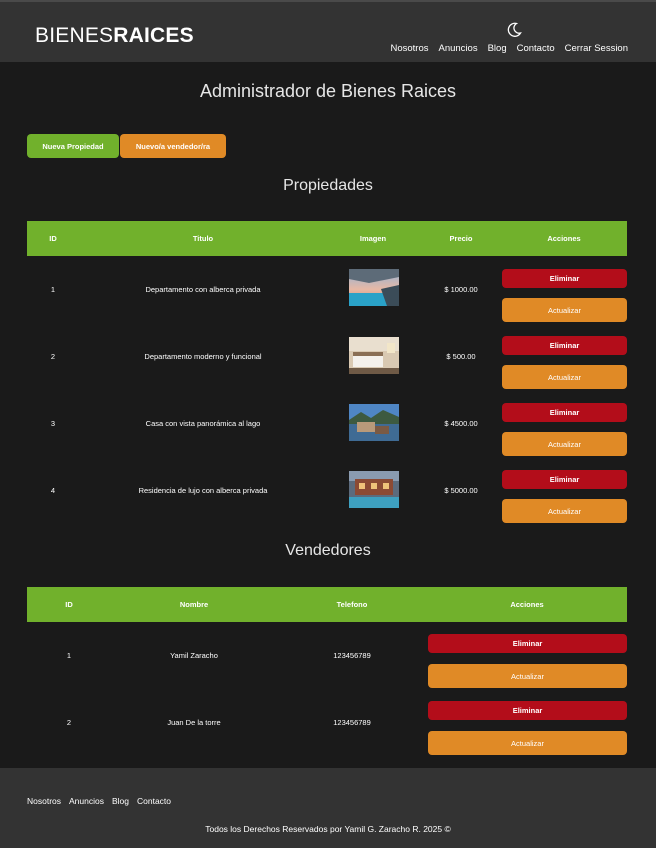 This screenshot has height=848, width=656. Describe the element at coordinates (461, 238) in the screenshot. I see `column-header-price: Precio` at that location.